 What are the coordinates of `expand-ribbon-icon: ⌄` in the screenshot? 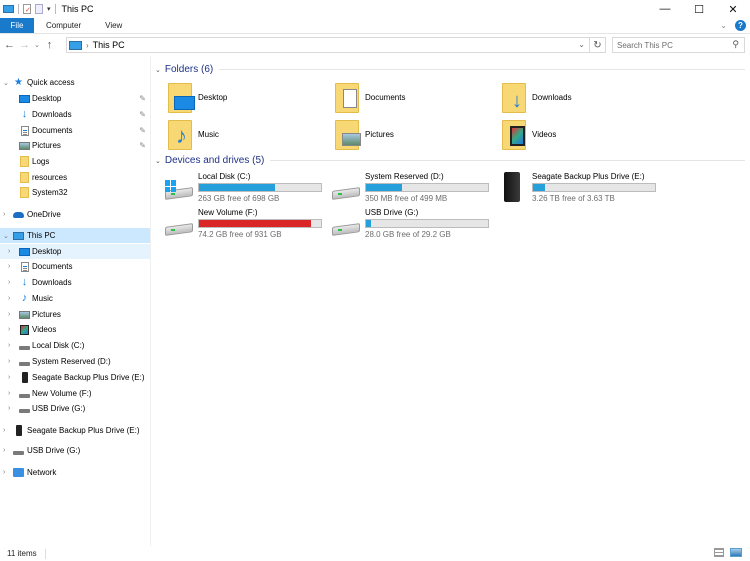 It's located at (723, 25).